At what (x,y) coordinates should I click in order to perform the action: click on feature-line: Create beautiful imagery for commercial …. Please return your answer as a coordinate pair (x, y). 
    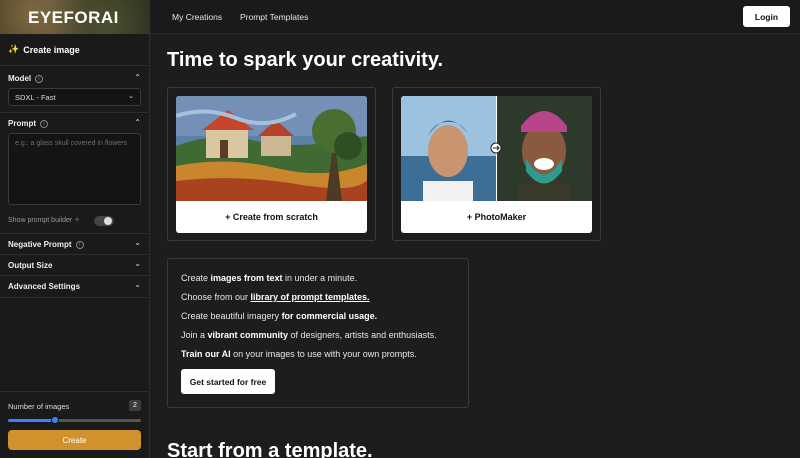
    Looking at the image, I should click on (279, 316).